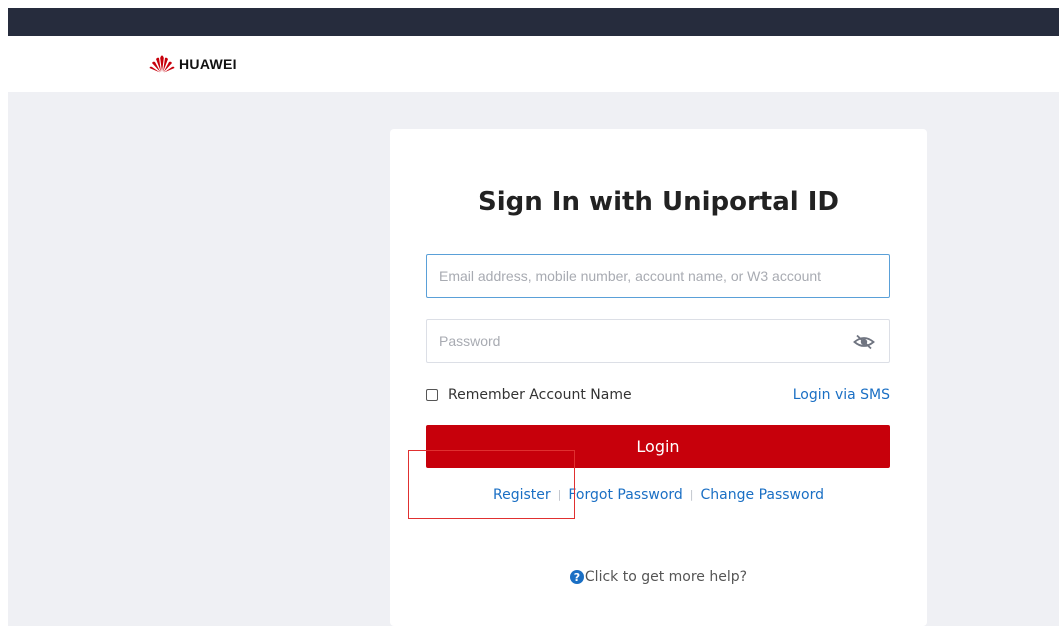 Image resolution: width=1059 pixels, height=626 pixels. Describe the element at coordinates (762, 495) in the screenshot. I see `change-password-link: Change Password` at that location.